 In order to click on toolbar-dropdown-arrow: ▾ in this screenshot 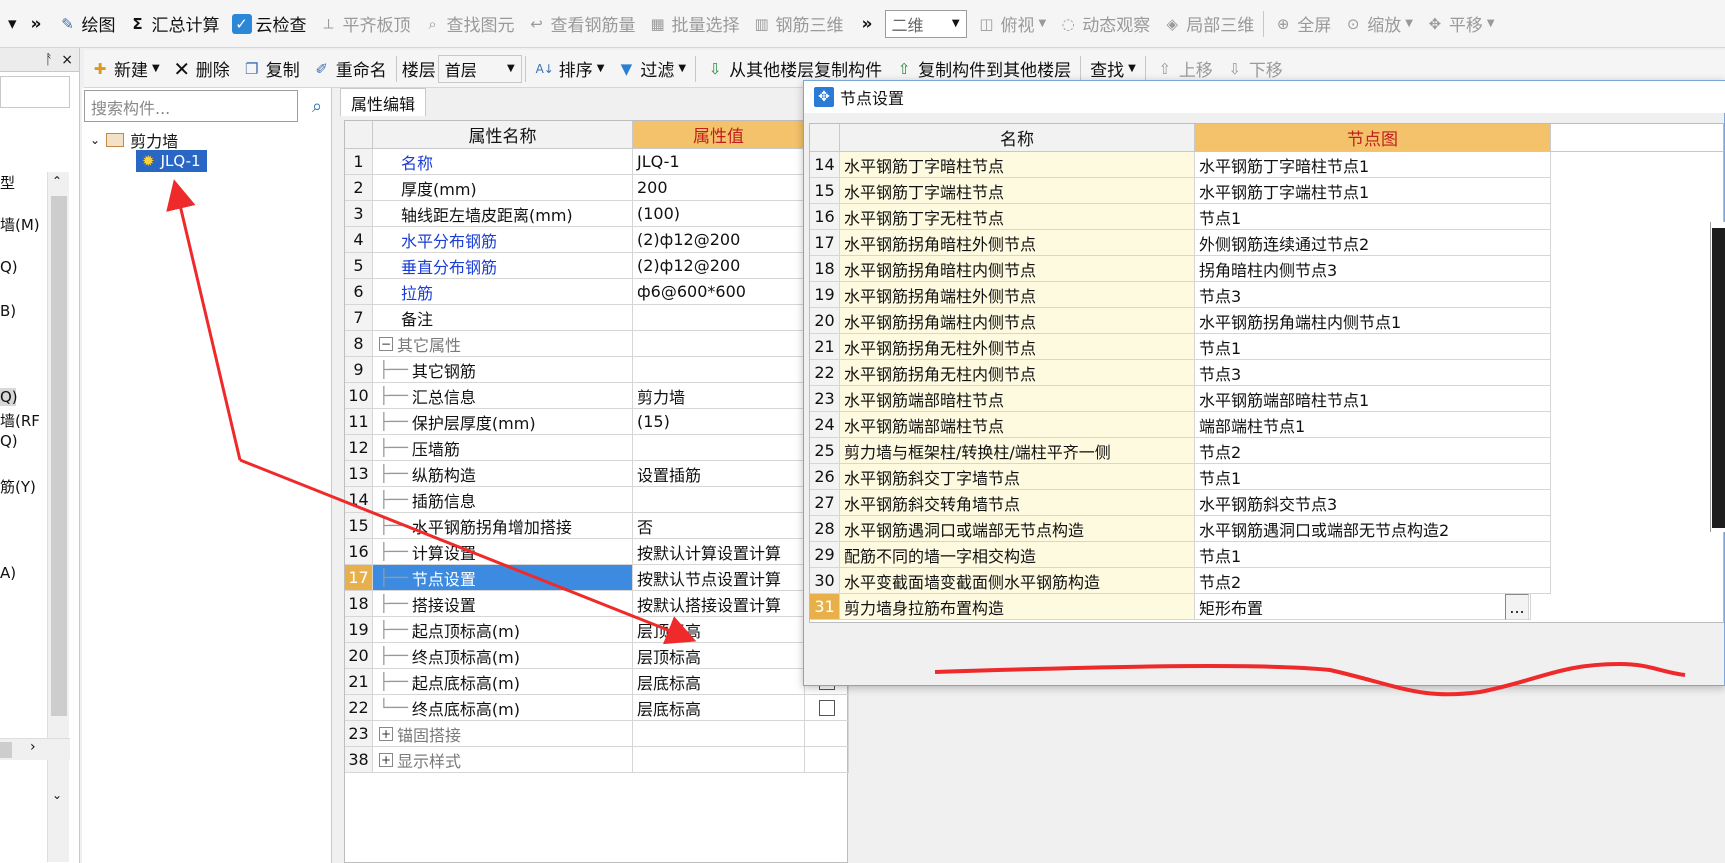, I will do `click(12, 24)`.